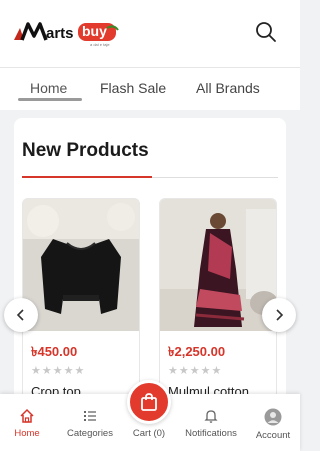  I want to click on tab-all-brands: All Brands, so click(228, 88).